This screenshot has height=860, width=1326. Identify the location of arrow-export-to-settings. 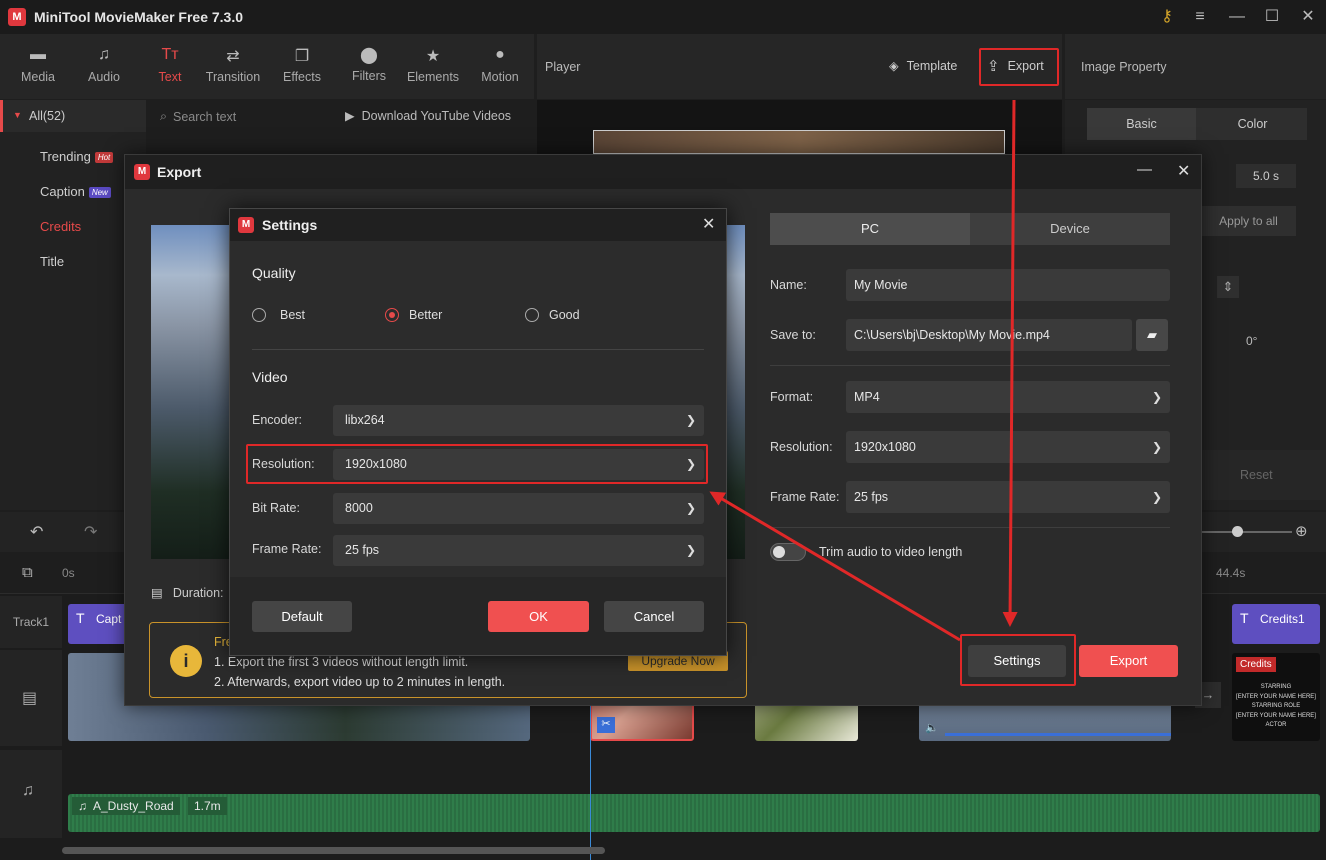
(1010, 363).